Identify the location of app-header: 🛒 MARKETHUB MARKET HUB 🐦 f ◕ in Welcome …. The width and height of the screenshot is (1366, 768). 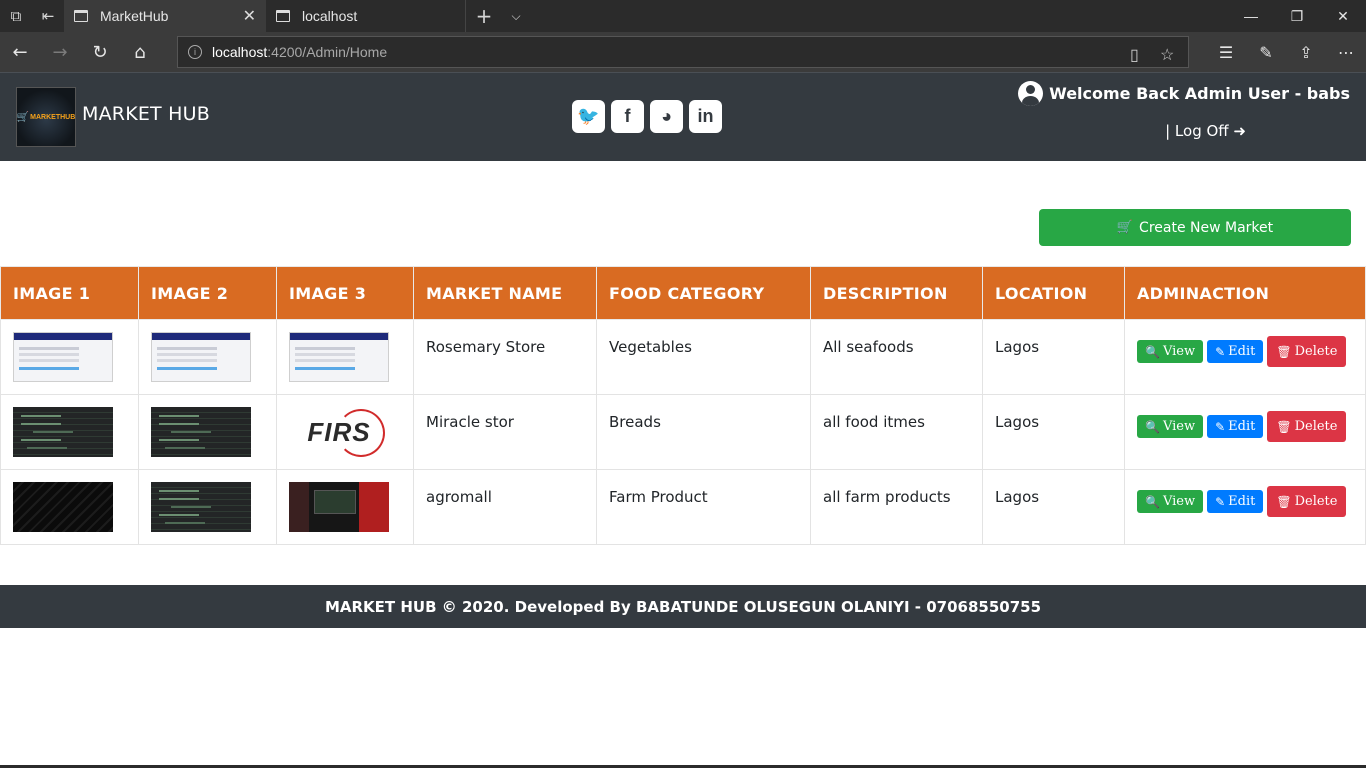
(683, 116).